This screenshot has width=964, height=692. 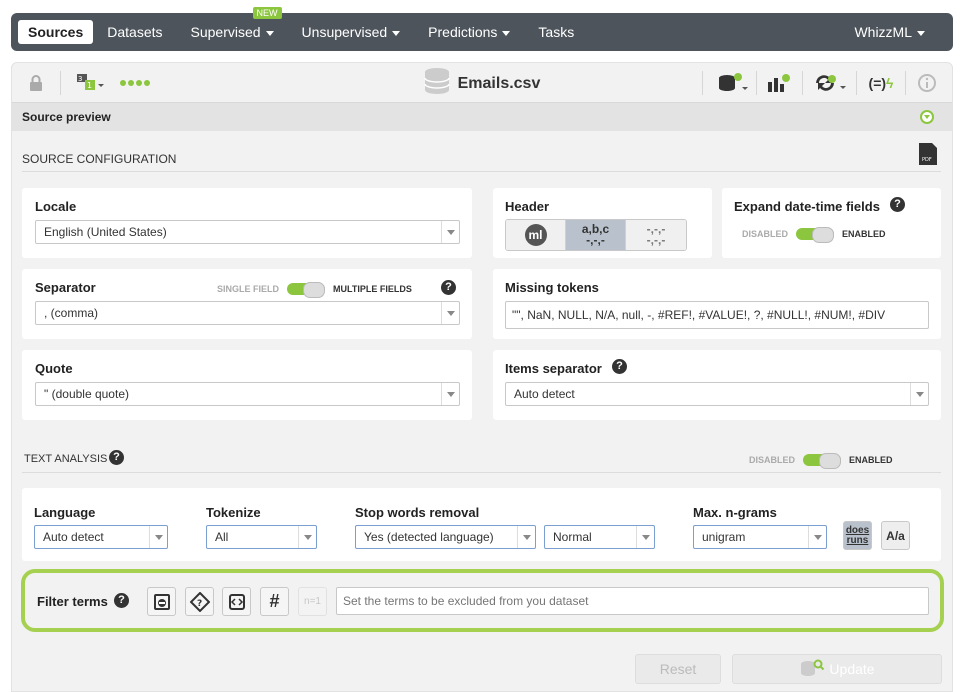 I want to click on expand-datetime-toggle: DISABLED ENABLED, so click(x=814, y=235).